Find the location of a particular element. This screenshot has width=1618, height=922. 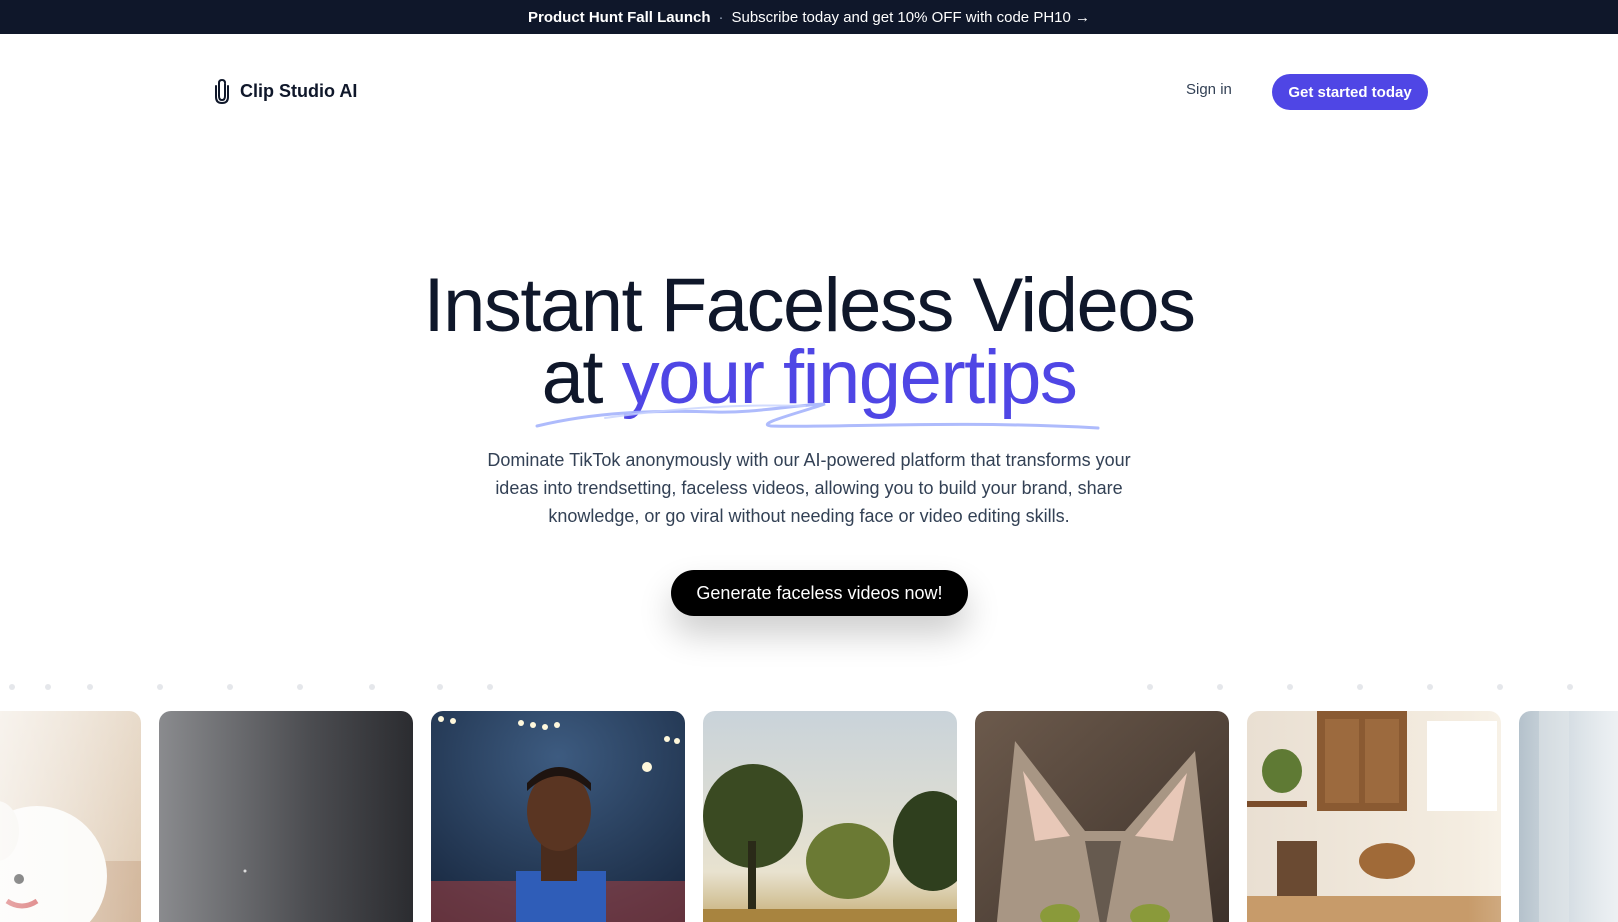

window-thumbnail is located at coordinates (1568, 816).